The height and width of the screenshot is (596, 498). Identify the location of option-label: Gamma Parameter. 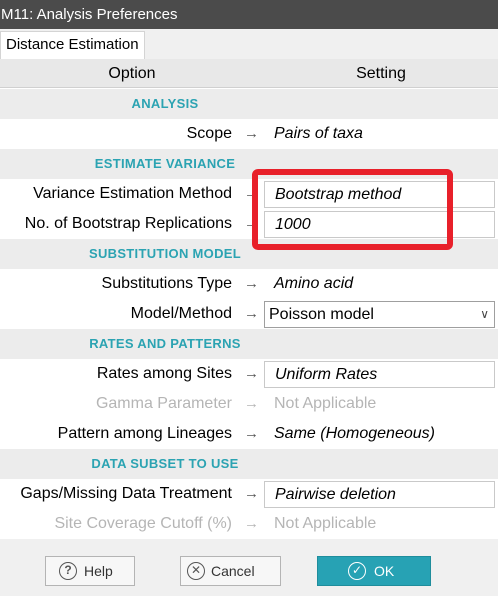
(163, 403).